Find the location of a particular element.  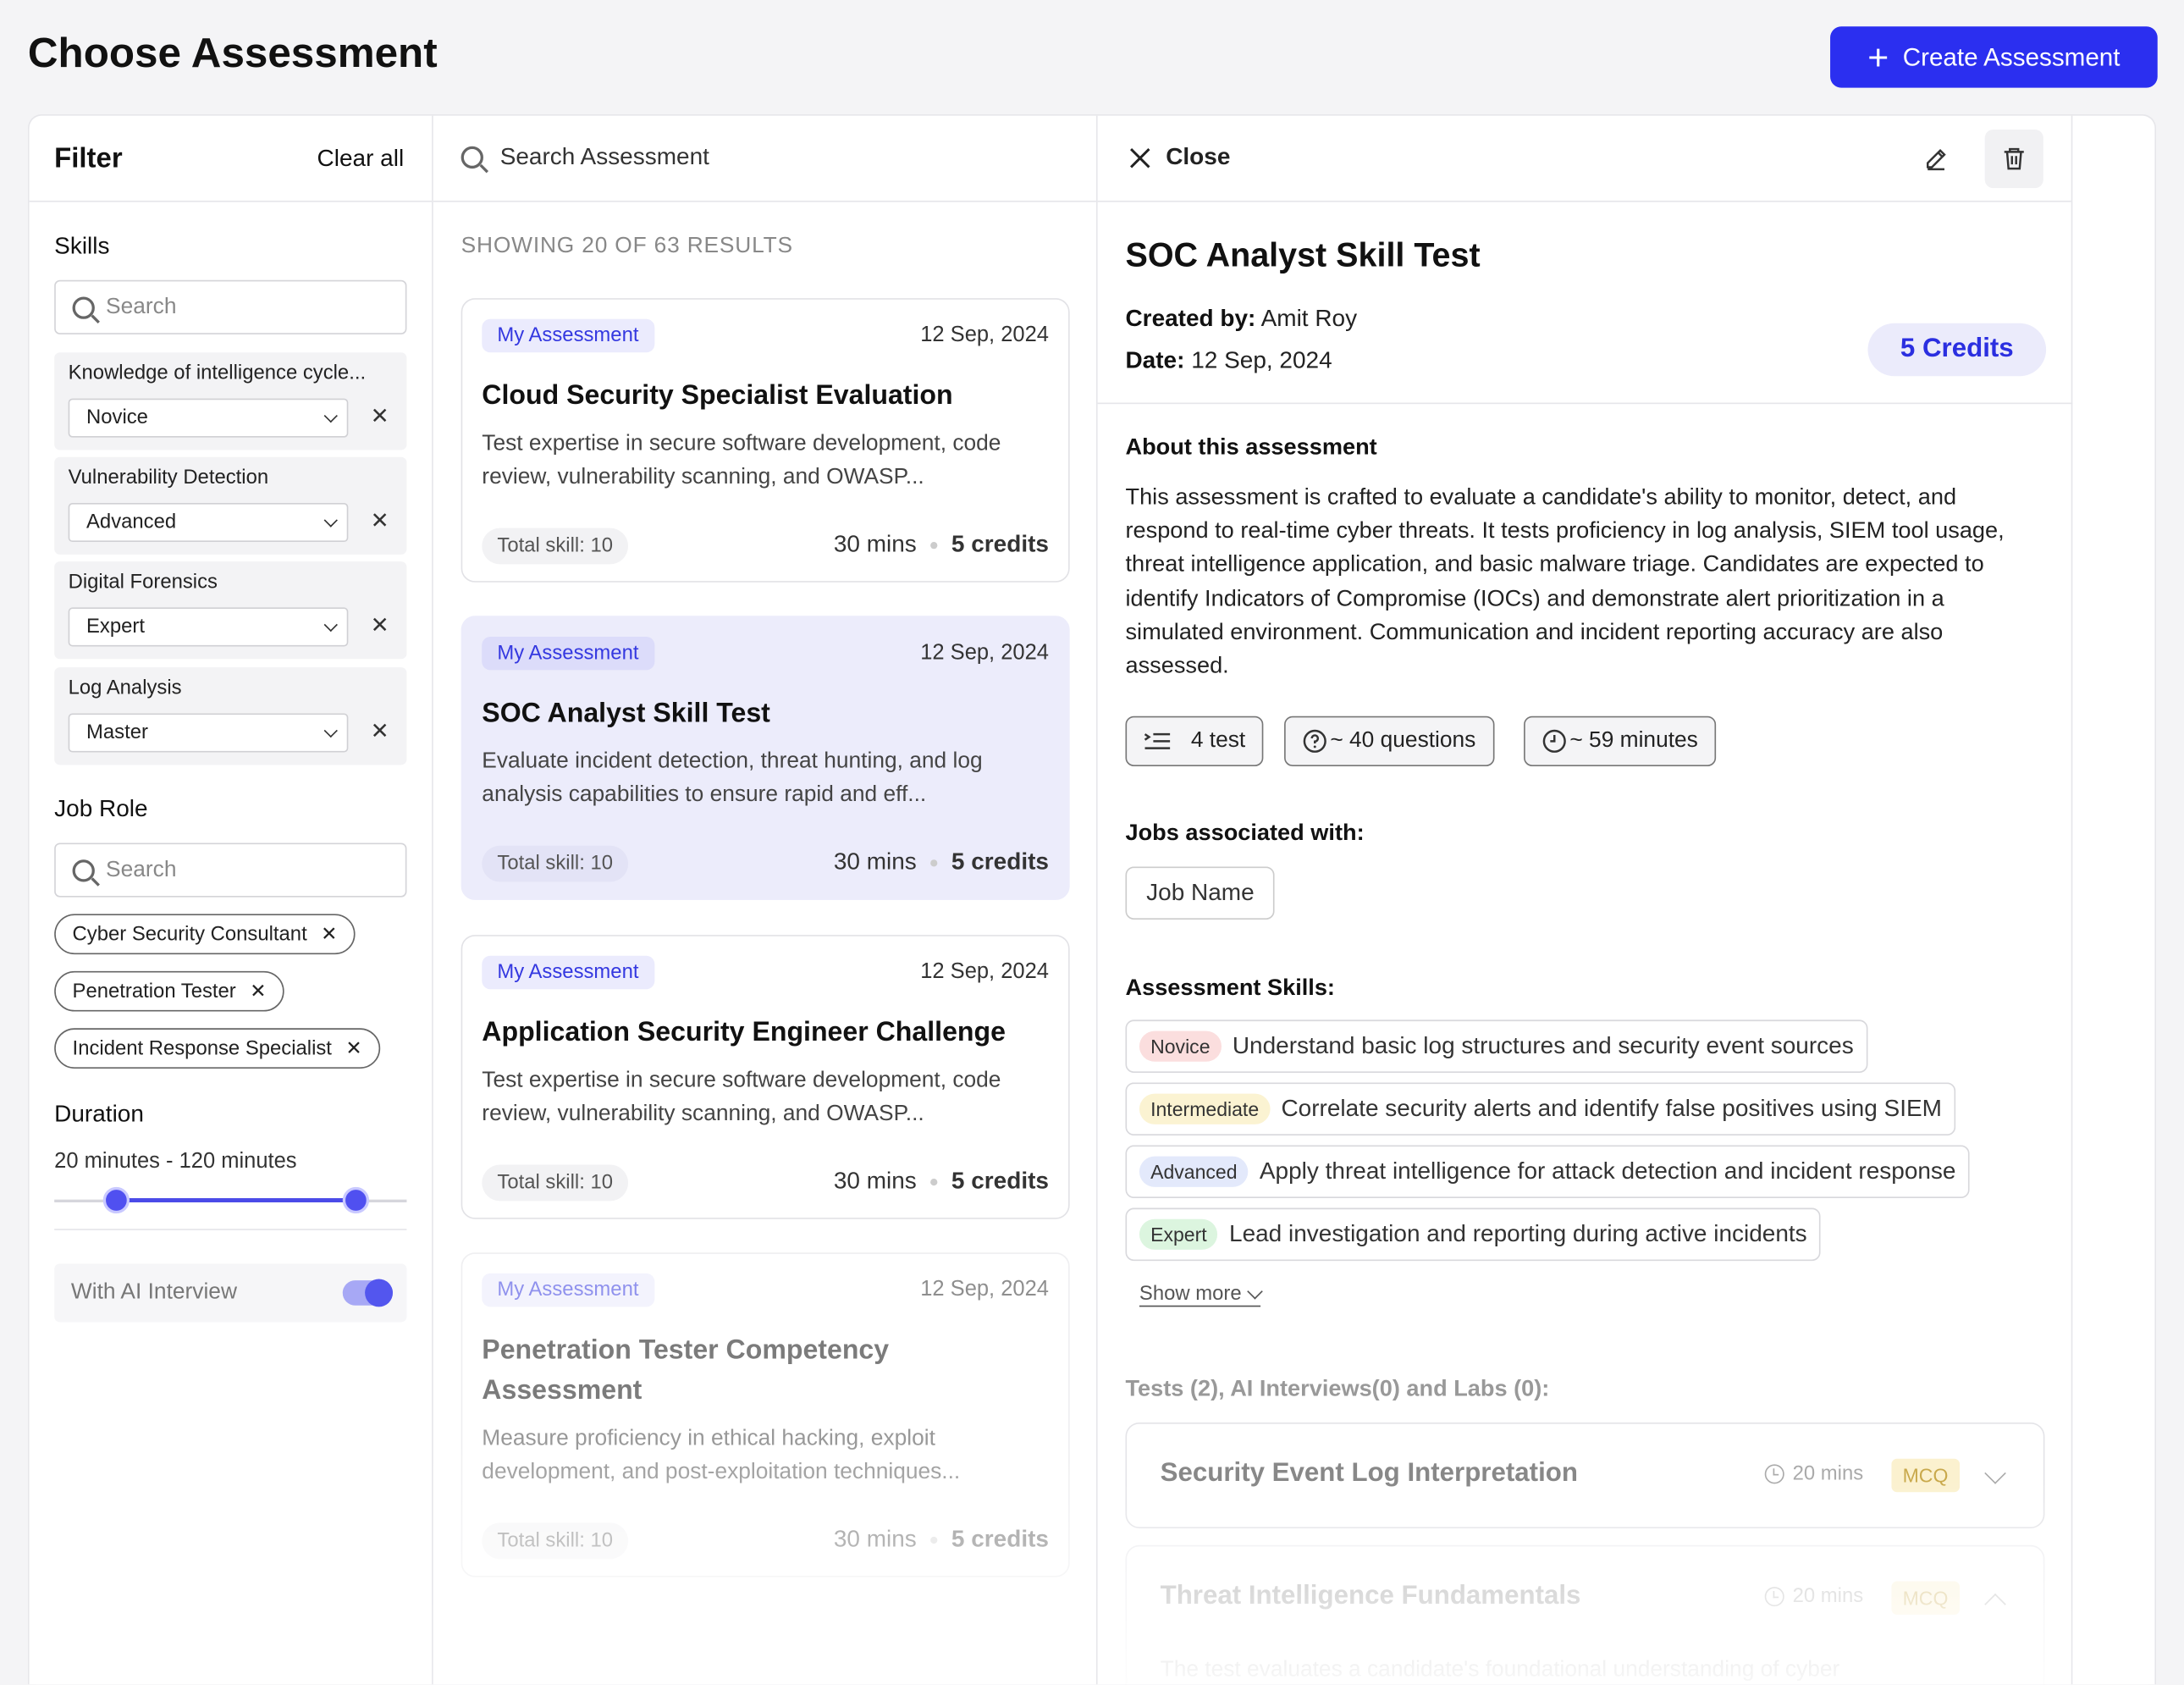

close-label: Close is located at coordinates (1198, 156).